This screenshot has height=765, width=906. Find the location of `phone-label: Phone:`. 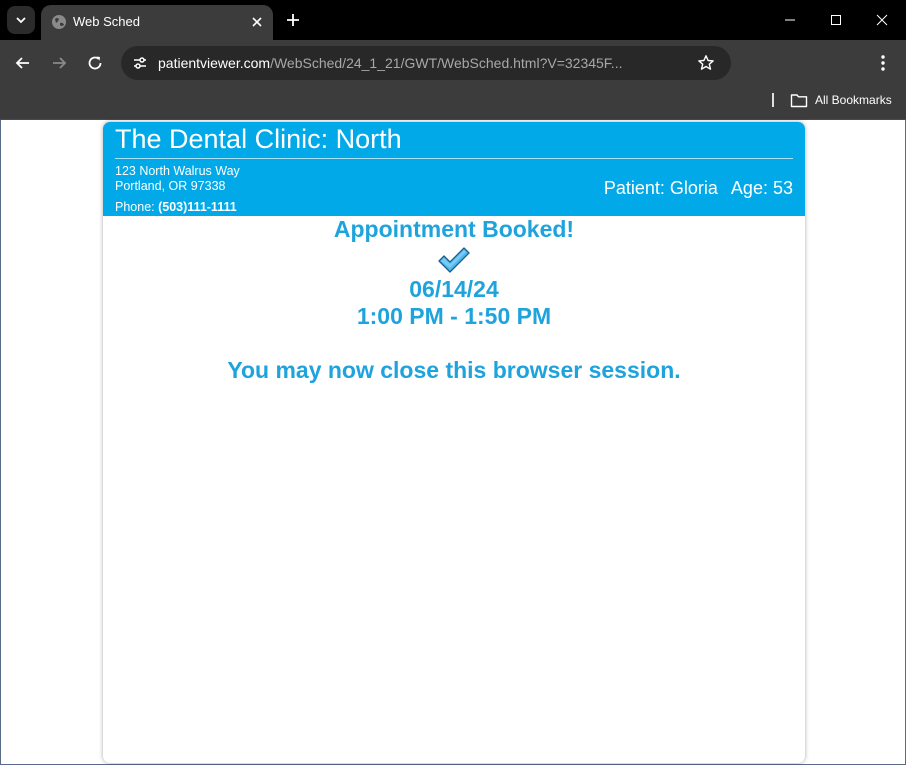

phone-label: Phone: is located at coordinates (135, 207).